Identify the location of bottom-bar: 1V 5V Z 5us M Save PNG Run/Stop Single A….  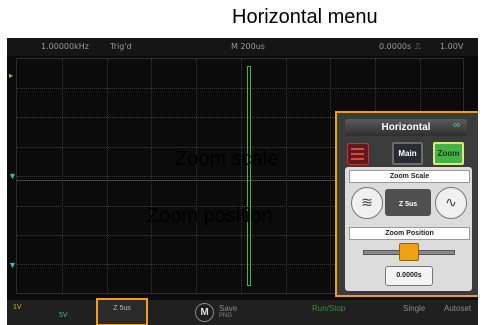
(242, 311).